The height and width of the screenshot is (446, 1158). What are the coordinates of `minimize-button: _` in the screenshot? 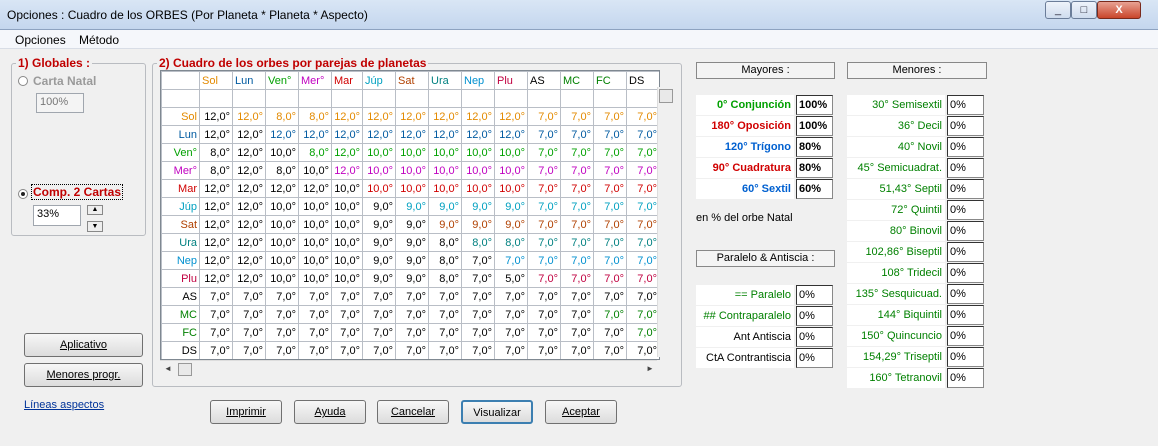 It's located at (1058, 10).